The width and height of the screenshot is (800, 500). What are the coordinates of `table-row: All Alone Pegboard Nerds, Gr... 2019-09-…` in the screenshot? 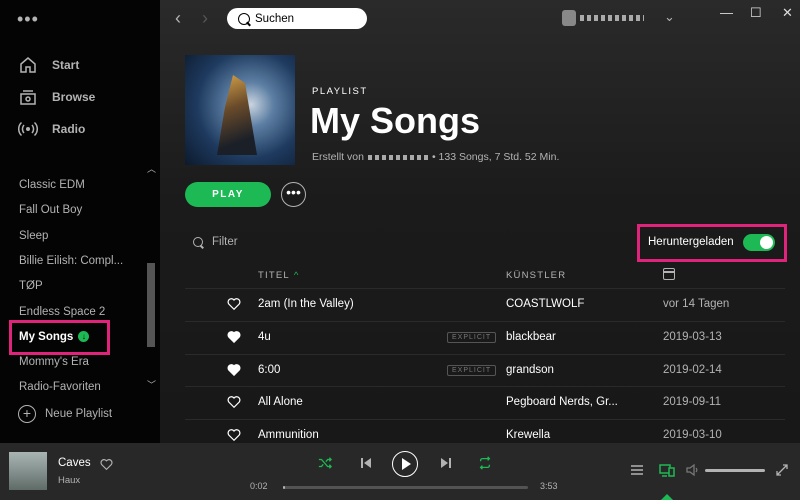 It's located at (485, 402).